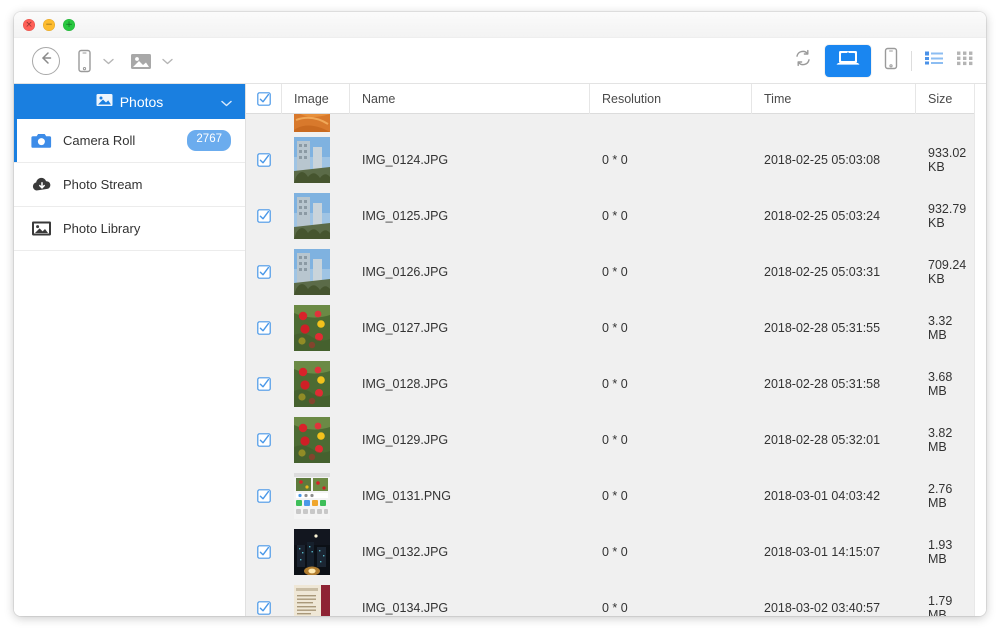  I want to click on back-arrow-icon, so click(46, 60).